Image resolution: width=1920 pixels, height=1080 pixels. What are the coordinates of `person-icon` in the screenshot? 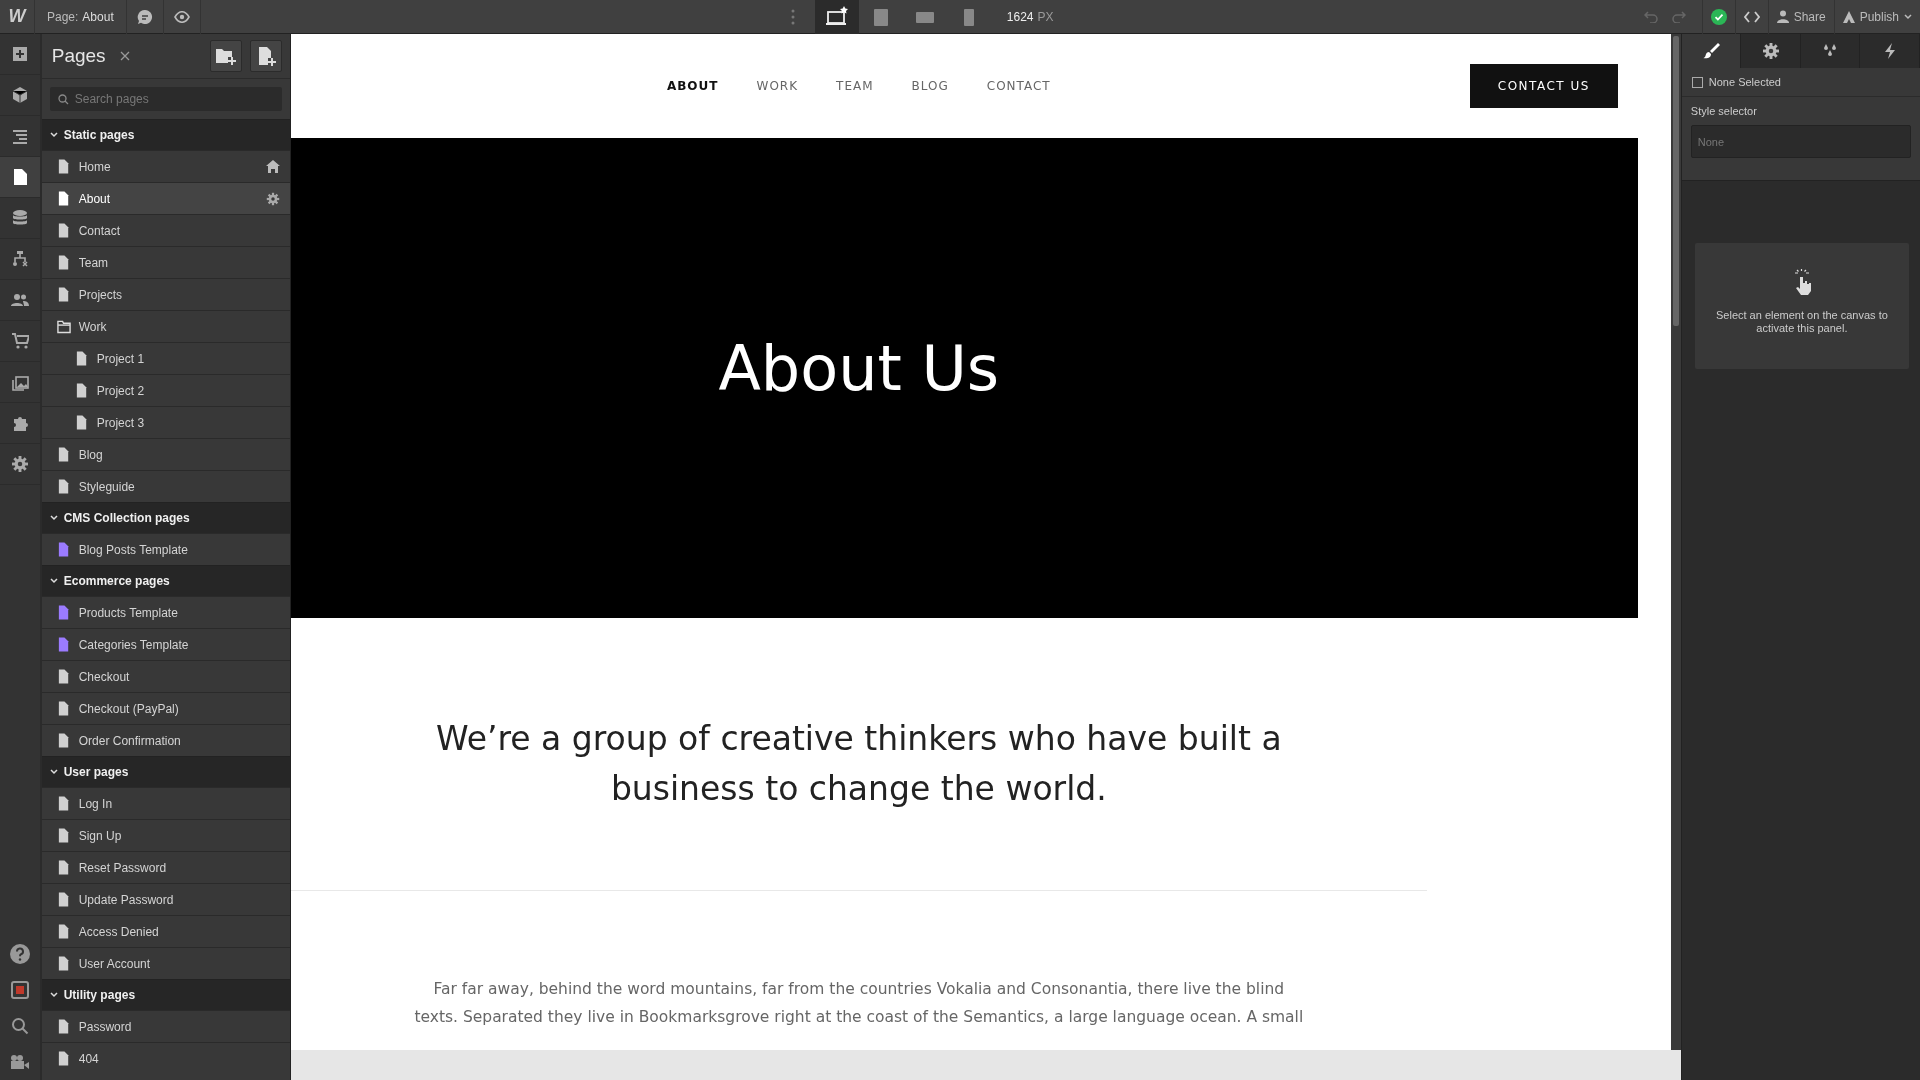 It's located at (1782, 16).